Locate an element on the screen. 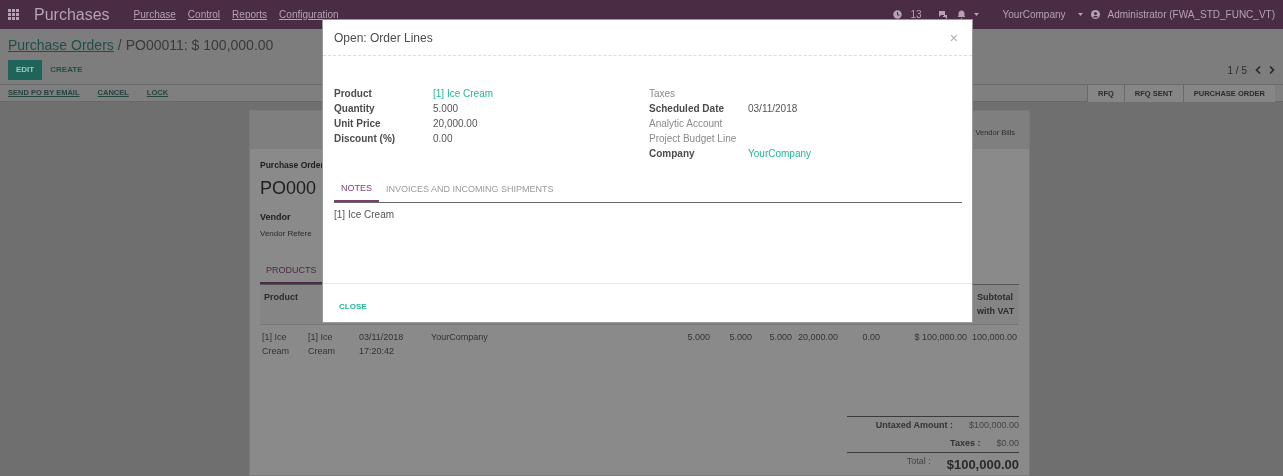 This screenshot has height=476, width=1283. field-label: Vendor Refere is located at coordinates (286, 233).